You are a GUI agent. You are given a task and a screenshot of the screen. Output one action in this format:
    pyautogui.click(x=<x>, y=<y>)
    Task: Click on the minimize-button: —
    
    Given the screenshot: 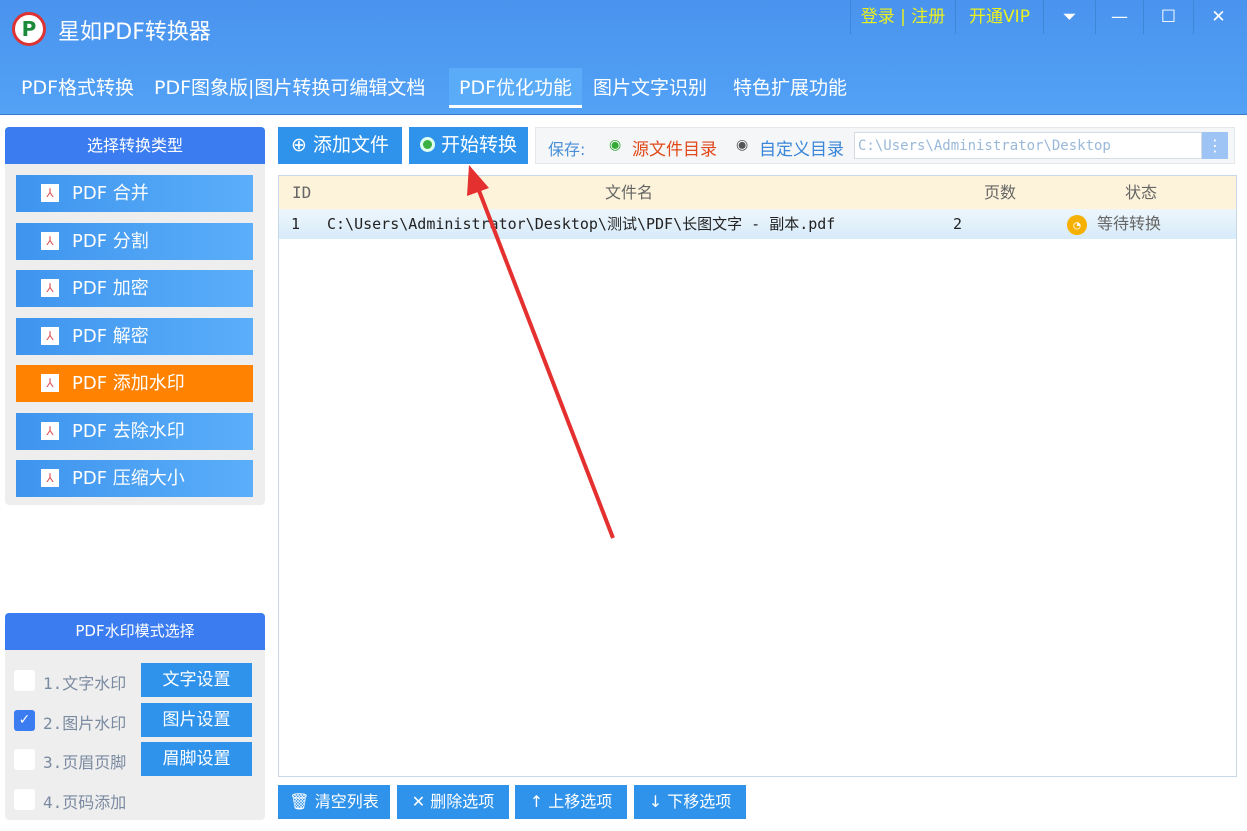 What is the action you would take?
    pyautogui.click(x=1119, y=17)
    